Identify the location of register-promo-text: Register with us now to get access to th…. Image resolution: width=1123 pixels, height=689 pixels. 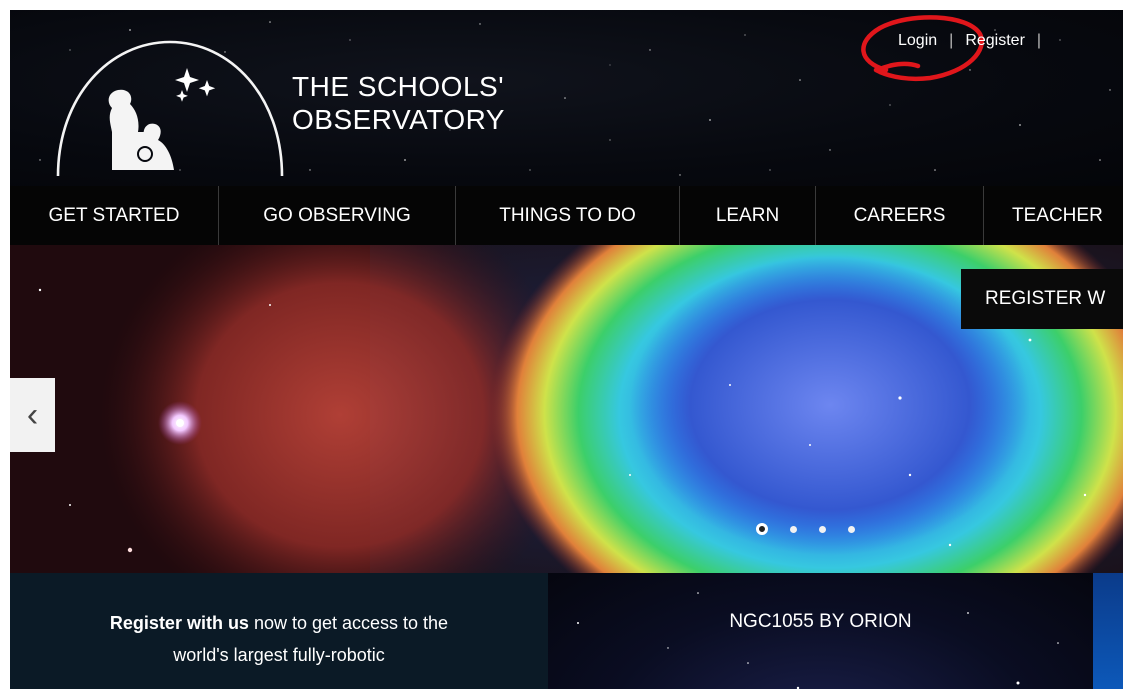
(279, 639).